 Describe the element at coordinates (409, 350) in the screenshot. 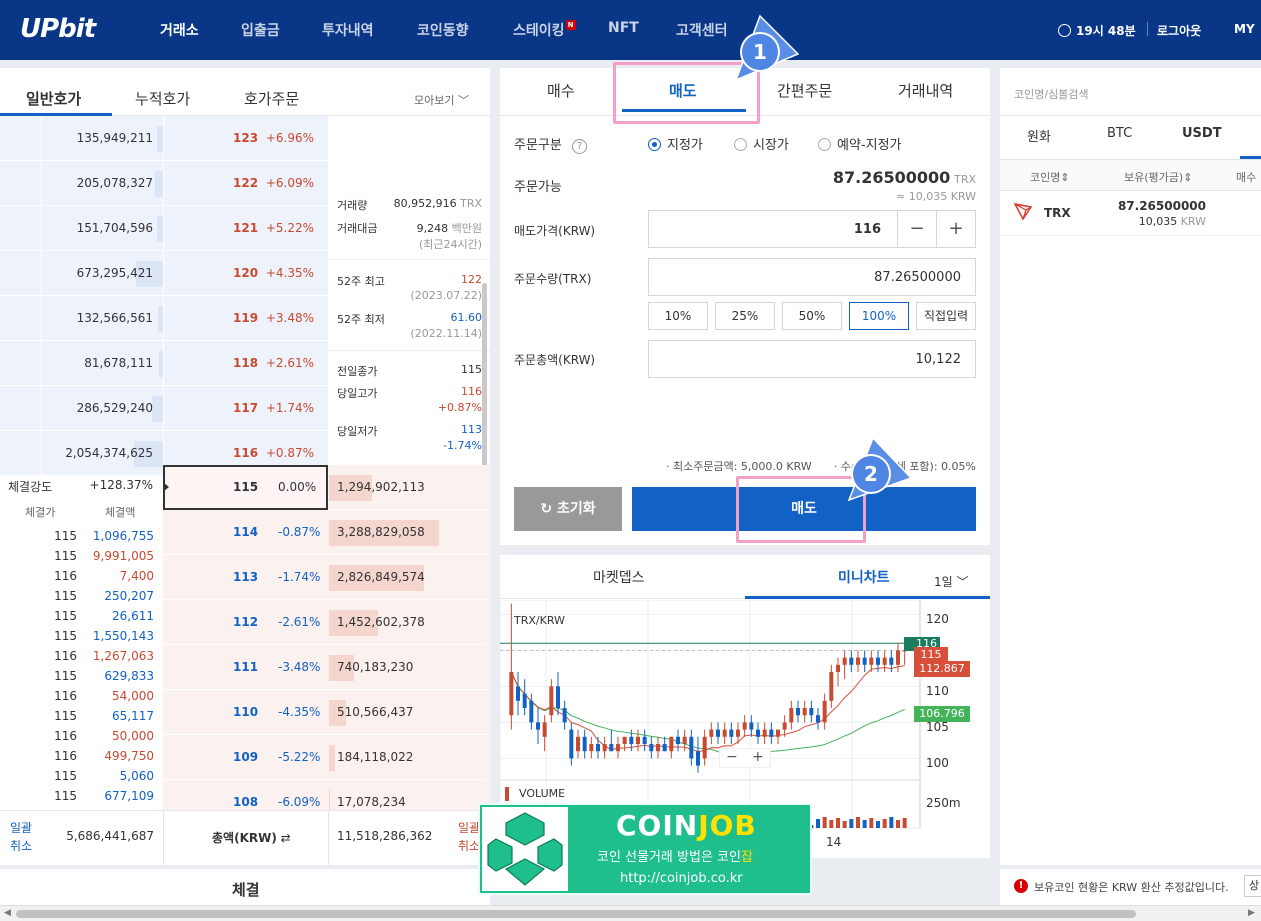

I see `divider` at that location.